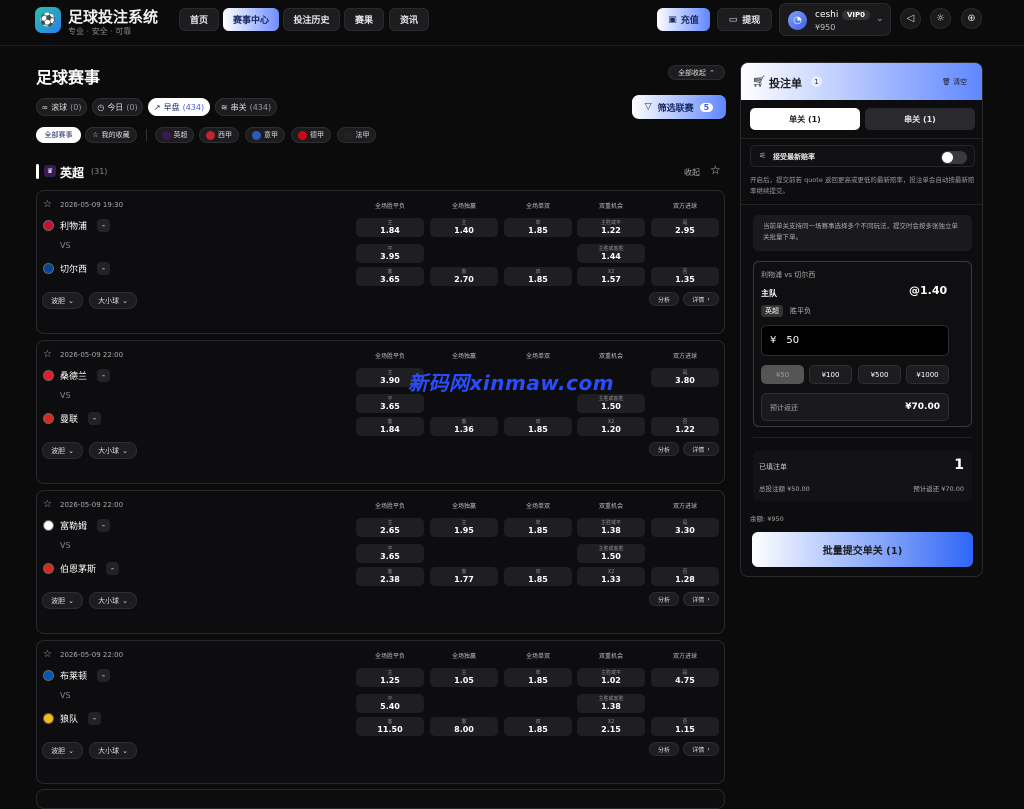 The width and height of the screenshot is (1024, 809). Describe the element at coordinates (830, 374) in the screenshot. I see `quick-amount-100: ¥100` at that location.